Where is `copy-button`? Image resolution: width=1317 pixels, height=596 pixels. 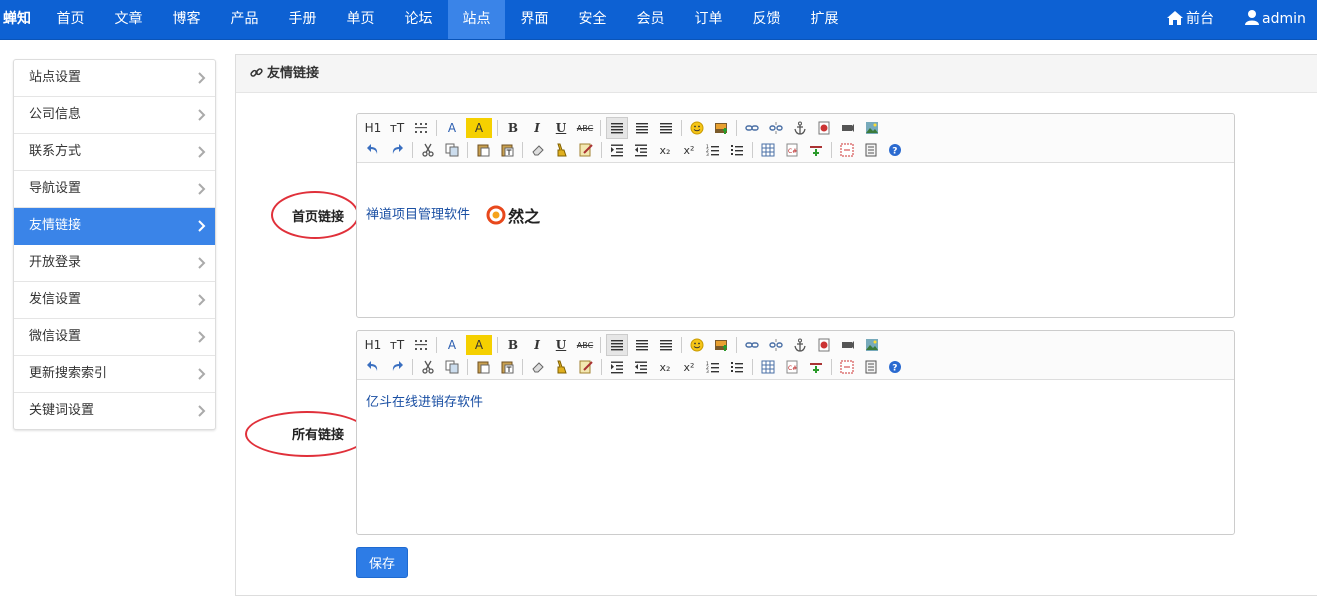 copy-button is located at coordinates (452, 150).